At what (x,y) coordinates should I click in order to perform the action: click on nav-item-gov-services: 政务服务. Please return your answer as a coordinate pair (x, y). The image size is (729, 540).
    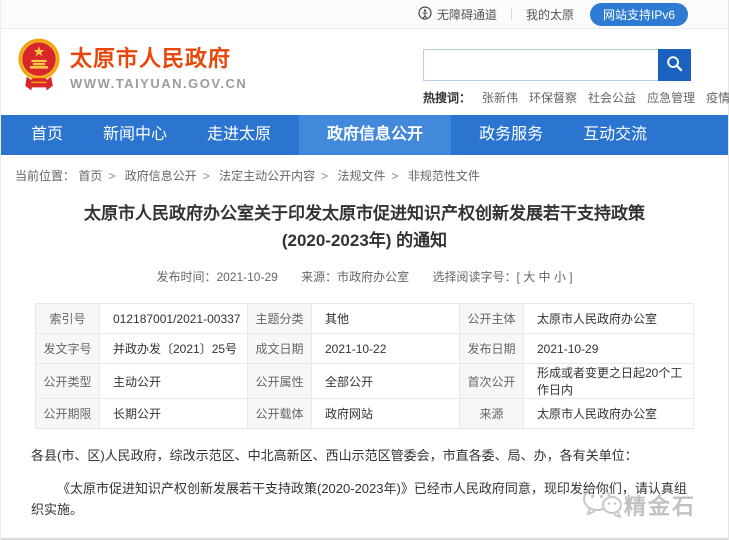
    Looking at the image, I should click on (511, 135).